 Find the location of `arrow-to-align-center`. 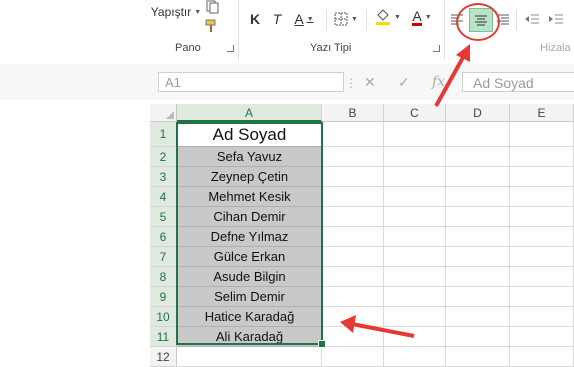

arrow-to-align-center is located at coordinates (452, 75).